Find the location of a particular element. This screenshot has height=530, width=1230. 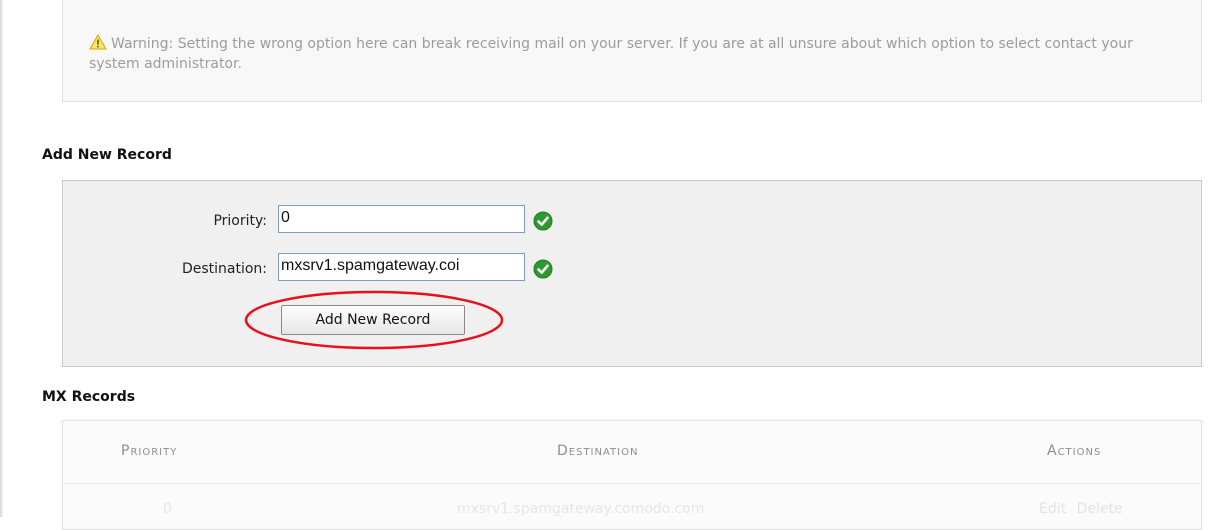

add-record-heading: Add New Record is located at coordinates (107, 155).